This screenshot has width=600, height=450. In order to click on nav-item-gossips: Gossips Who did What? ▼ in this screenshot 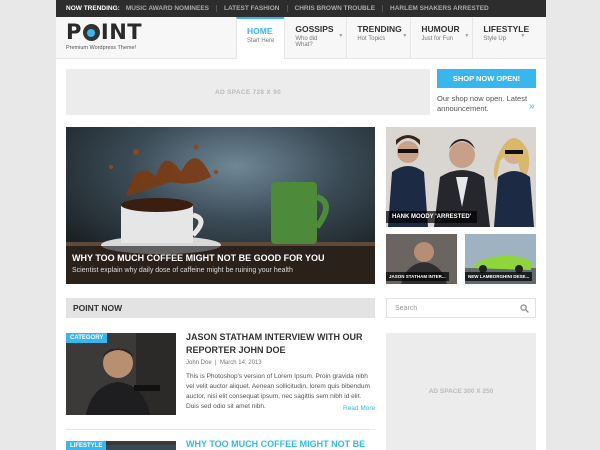, I will do `click(315, 38)`.